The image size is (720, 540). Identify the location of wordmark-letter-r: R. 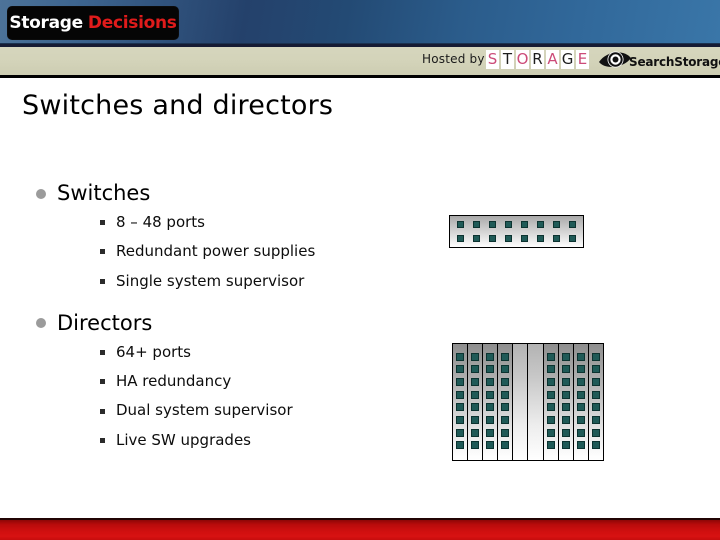
(537, 59).